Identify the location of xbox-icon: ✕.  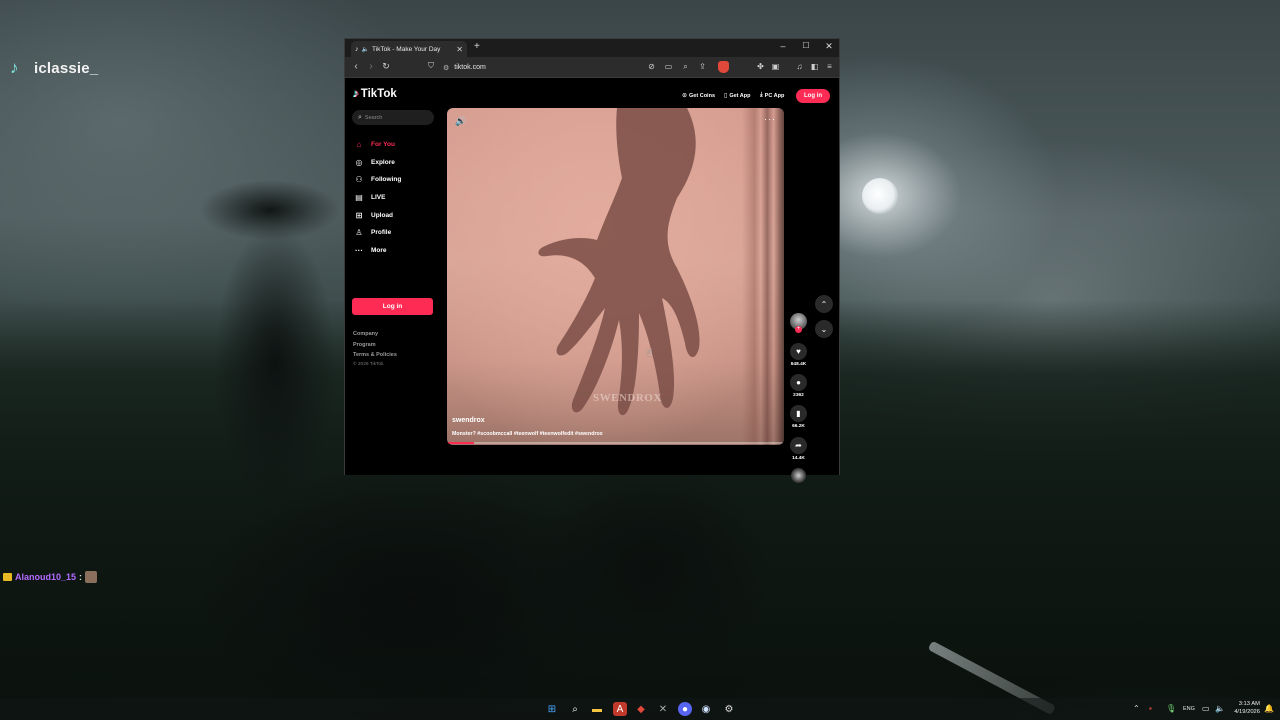
(663, 709).